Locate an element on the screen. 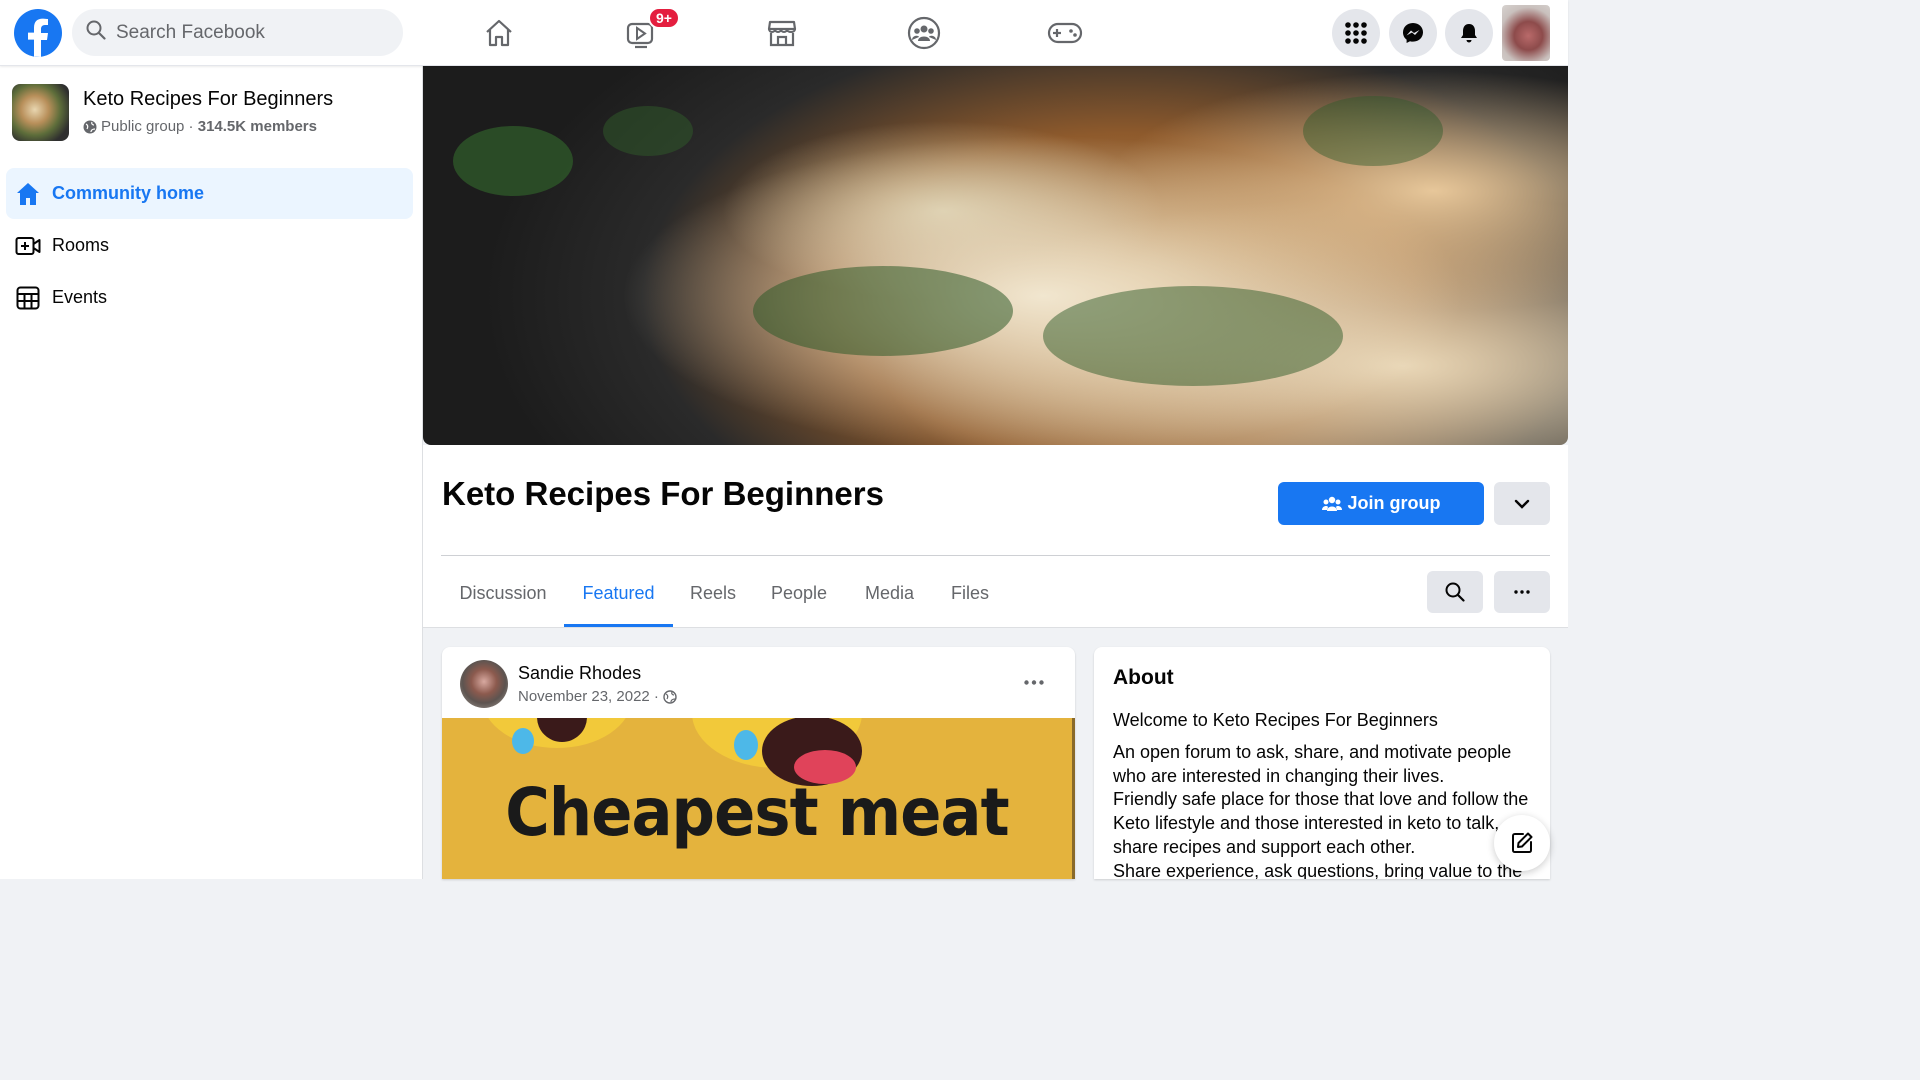 Image resolution: width=1920 pixels, height=1080 pixels. group-title: Keto Recipes For Beginners is located at coordinates (663, 493).